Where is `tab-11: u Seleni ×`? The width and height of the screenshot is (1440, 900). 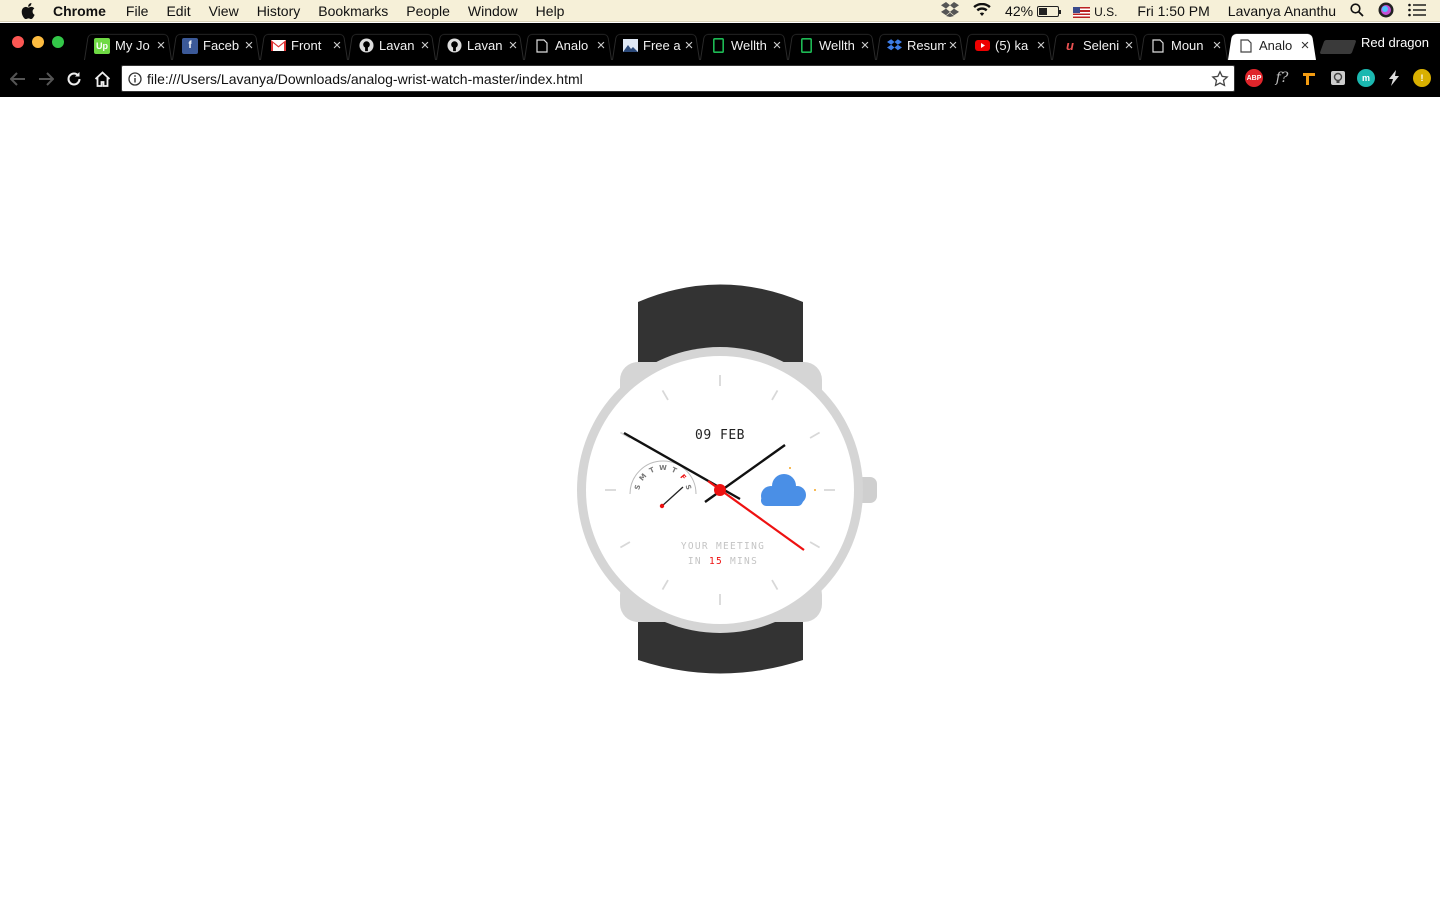 tab-11: u Seleni × is located at coordinates (1096, 45).